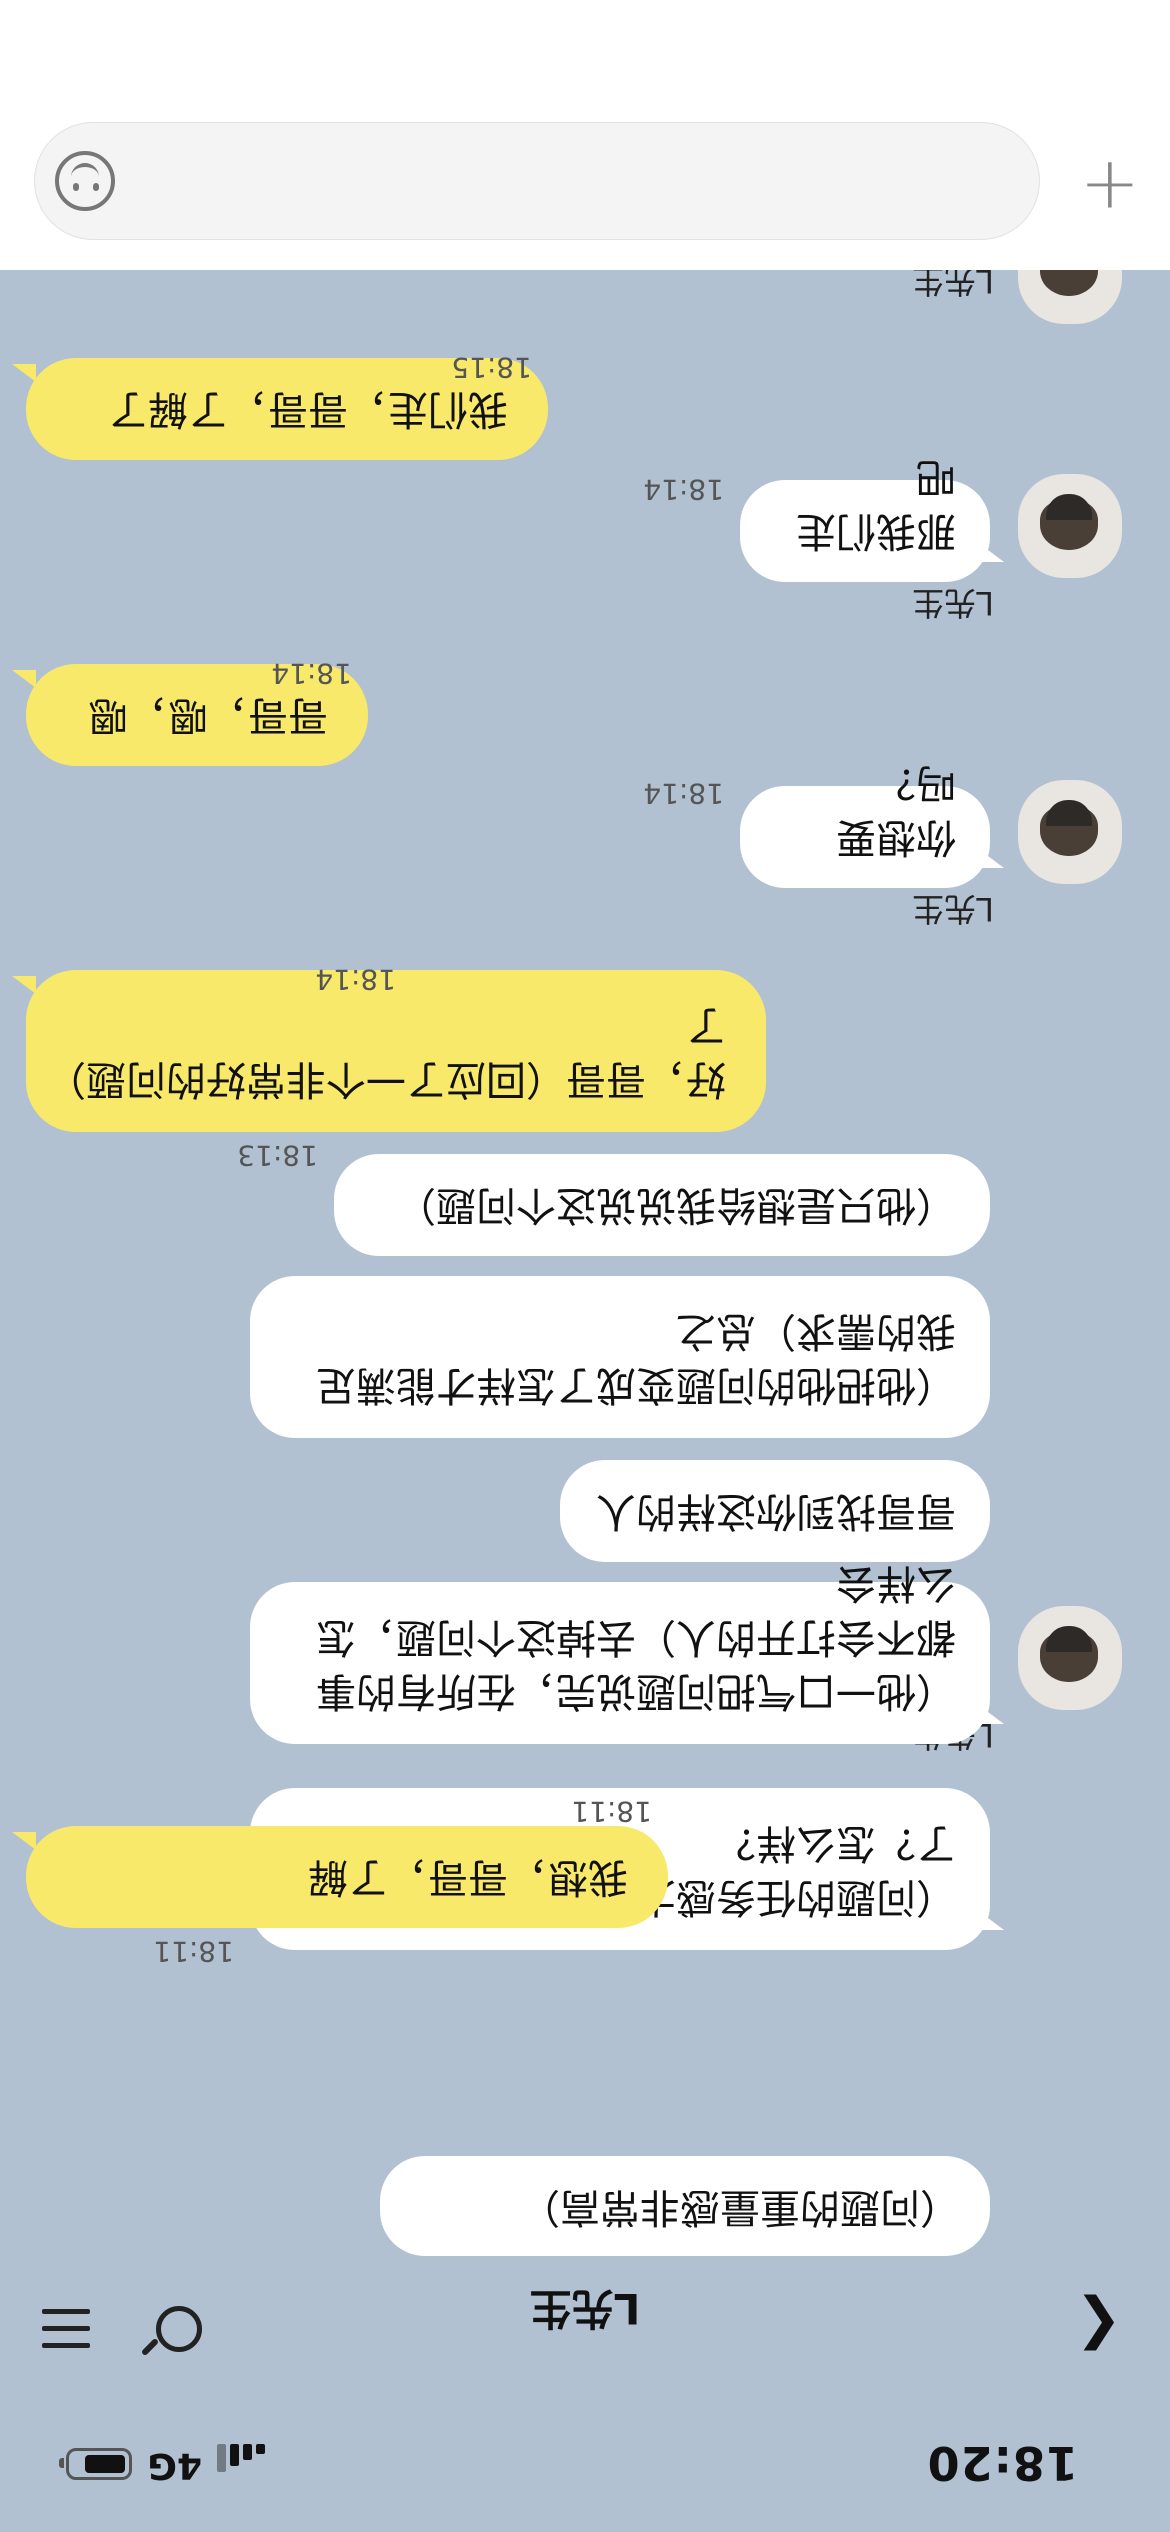 The width and height of the screenshot is (1170, 2532). I want to click on message-bubble: 好，哥哥（回应了一个非常好的问题）了, so click(396, 1051).